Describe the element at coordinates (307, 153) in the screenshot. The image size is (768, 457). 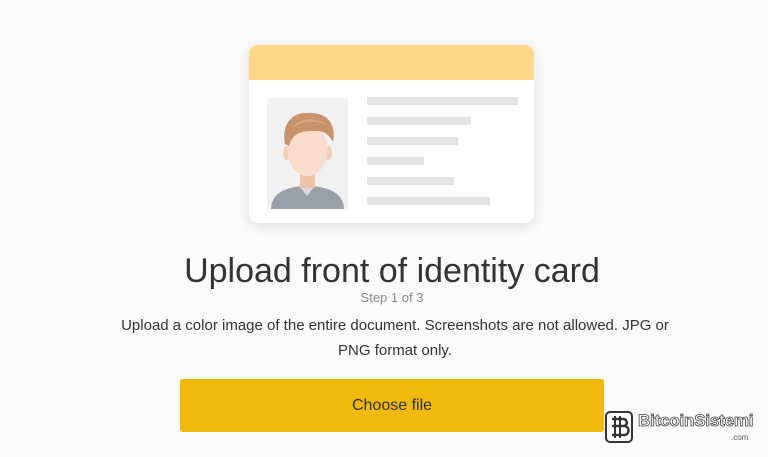
I see `person-avatar-icon` at that location.